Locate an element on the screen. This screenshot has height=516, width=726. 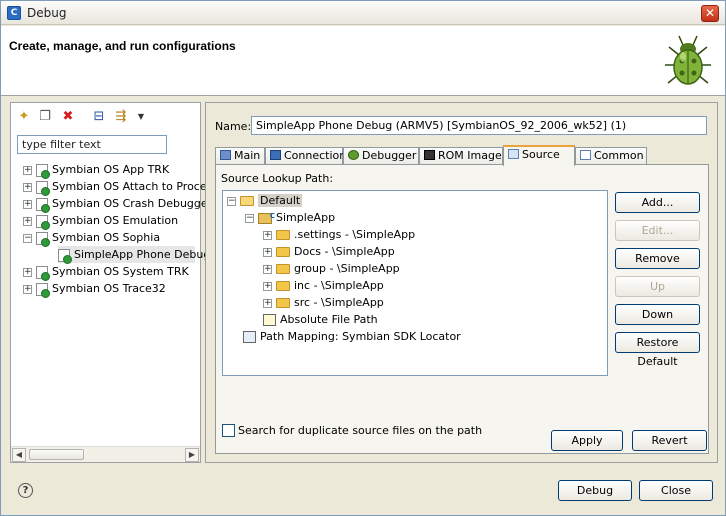
tab-label: Source is located at coordinates (541, 154).